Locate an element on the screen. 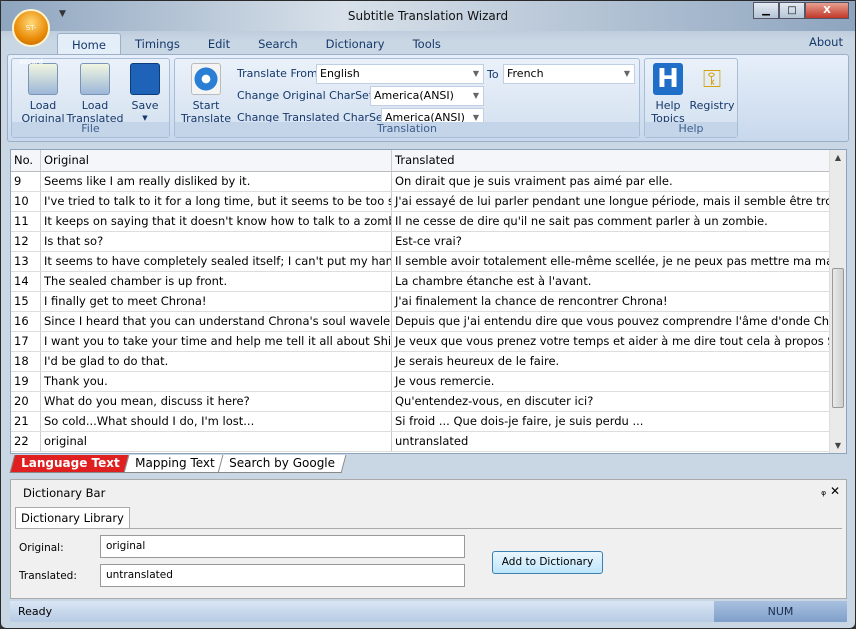 This screenshot has height=629, width=856. cell-no: 20 is located at coordinates (26, 401).